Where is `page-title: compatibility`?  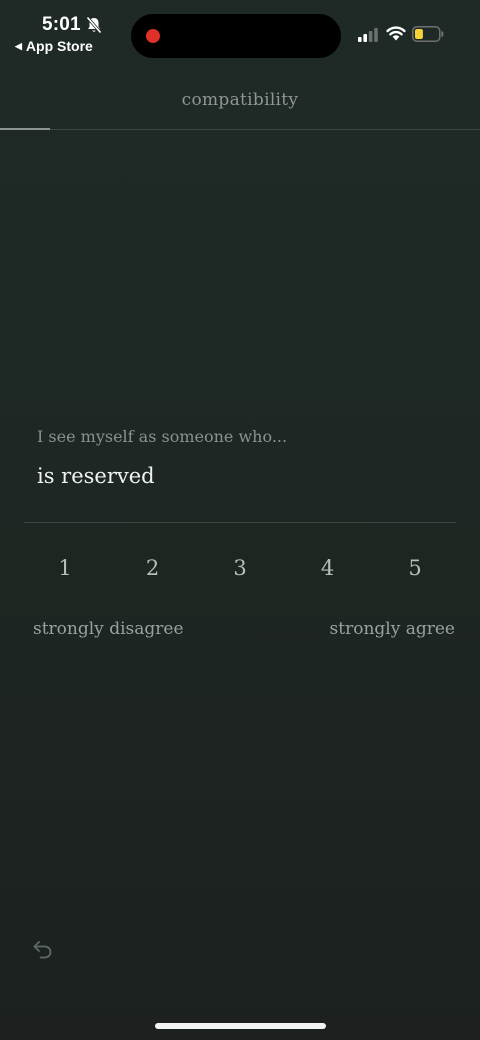
page-title: compatibility is located at coordinates (240, 100).